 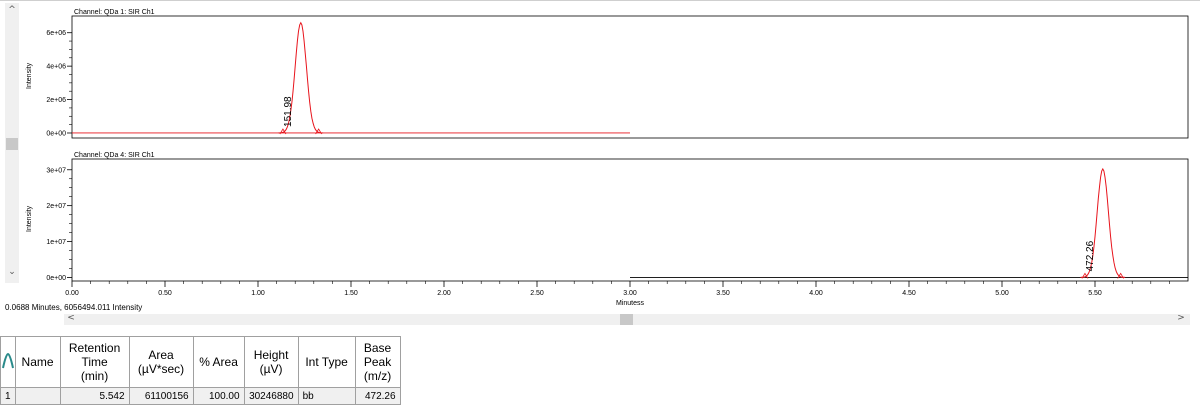 What do you see at coordinates (56, 206) in the screenshot?
I see `y-tick-label: 2e+07` at bounding box center [56, 206].